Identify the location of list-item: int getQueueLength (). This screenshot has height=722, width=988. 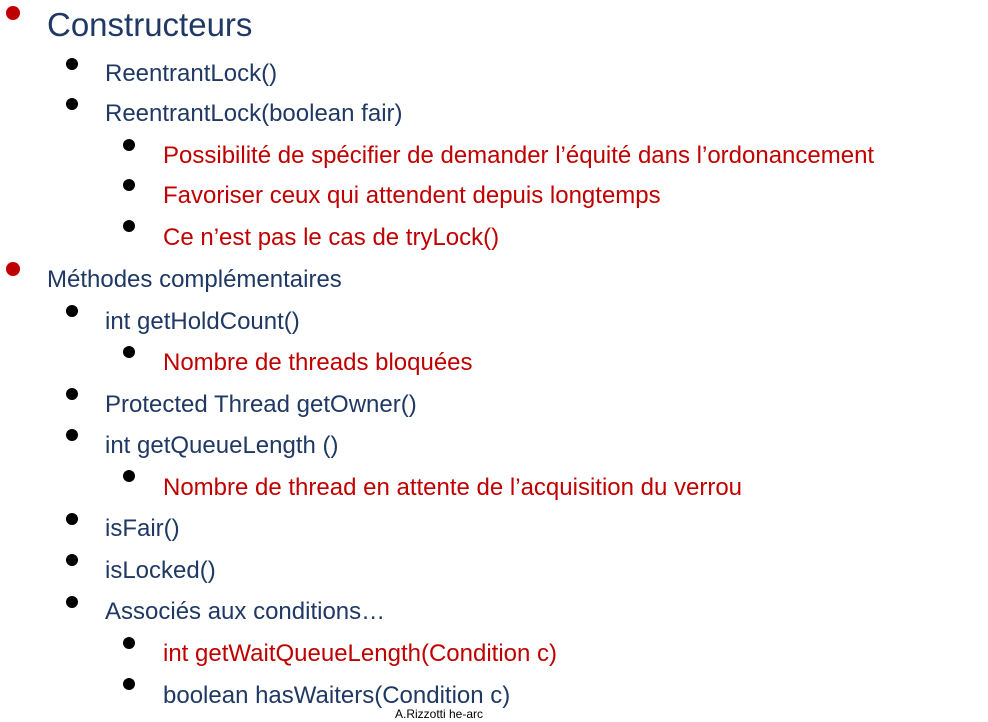
(222, 445).